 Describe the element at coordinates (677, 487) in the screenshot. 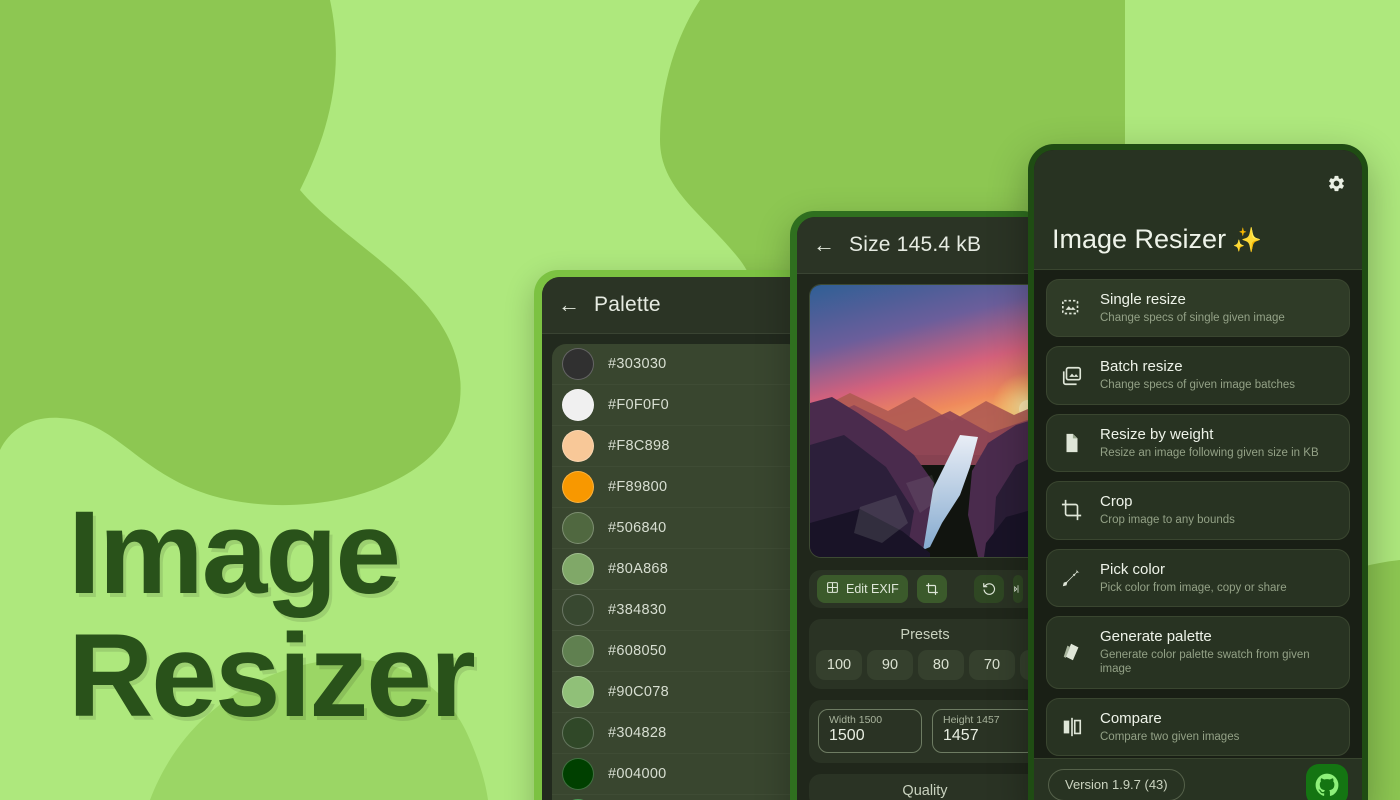

I see `palette-swatch-row: #F89800` at that location.